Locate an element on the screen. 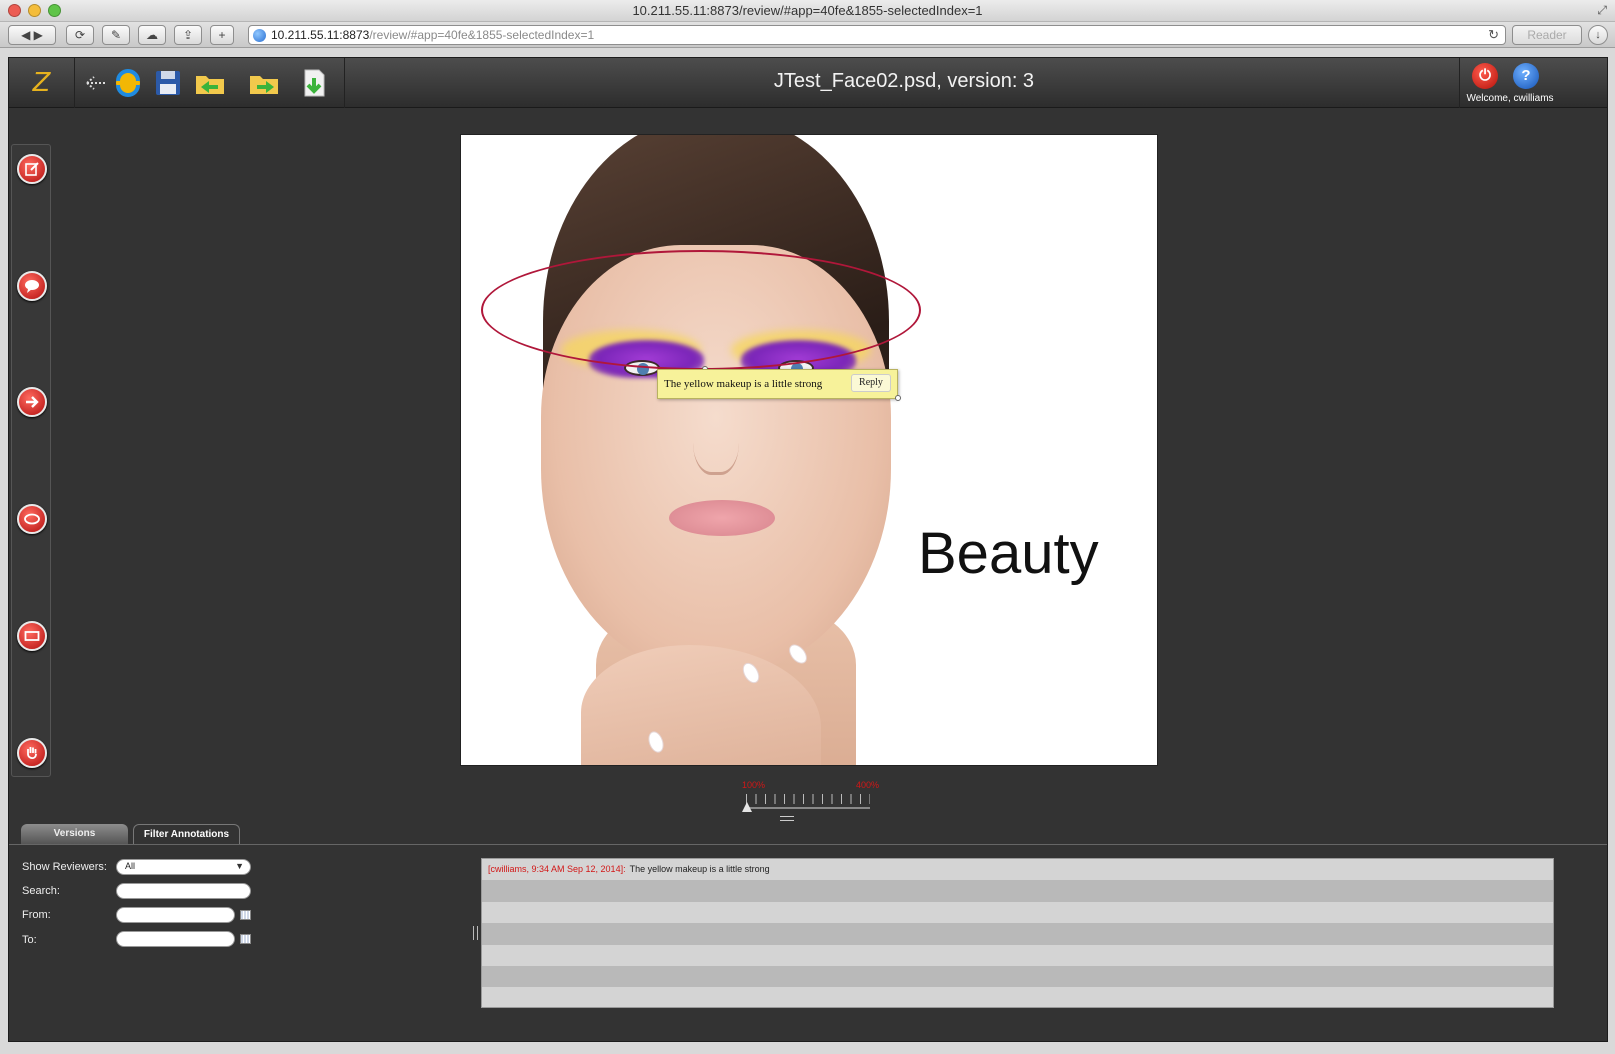  open-folder-forward-icon is located at coordinates (264, 83).